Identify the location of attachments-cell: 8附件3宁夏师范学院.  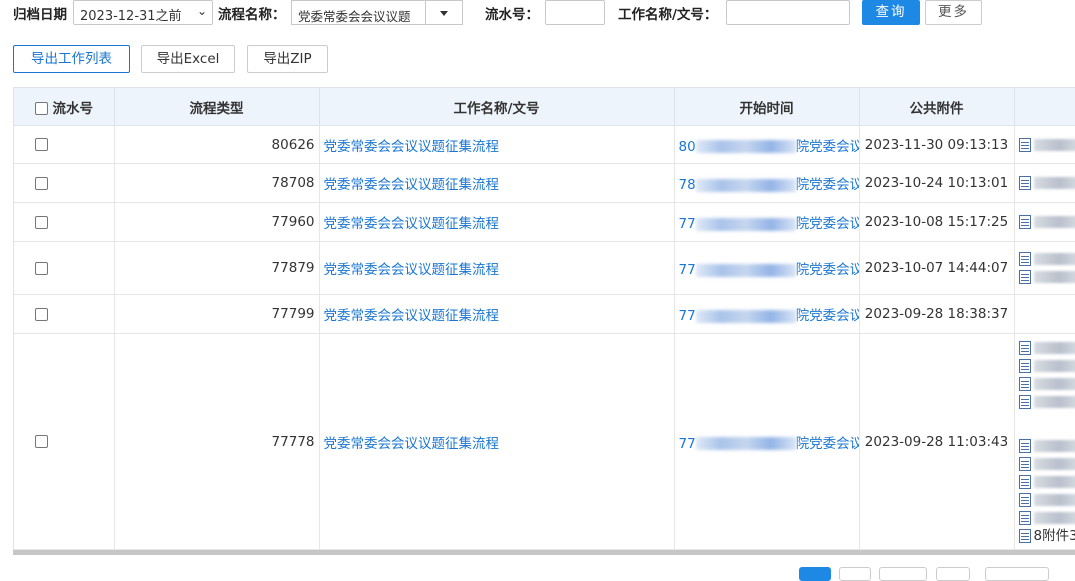
(1044, 442).